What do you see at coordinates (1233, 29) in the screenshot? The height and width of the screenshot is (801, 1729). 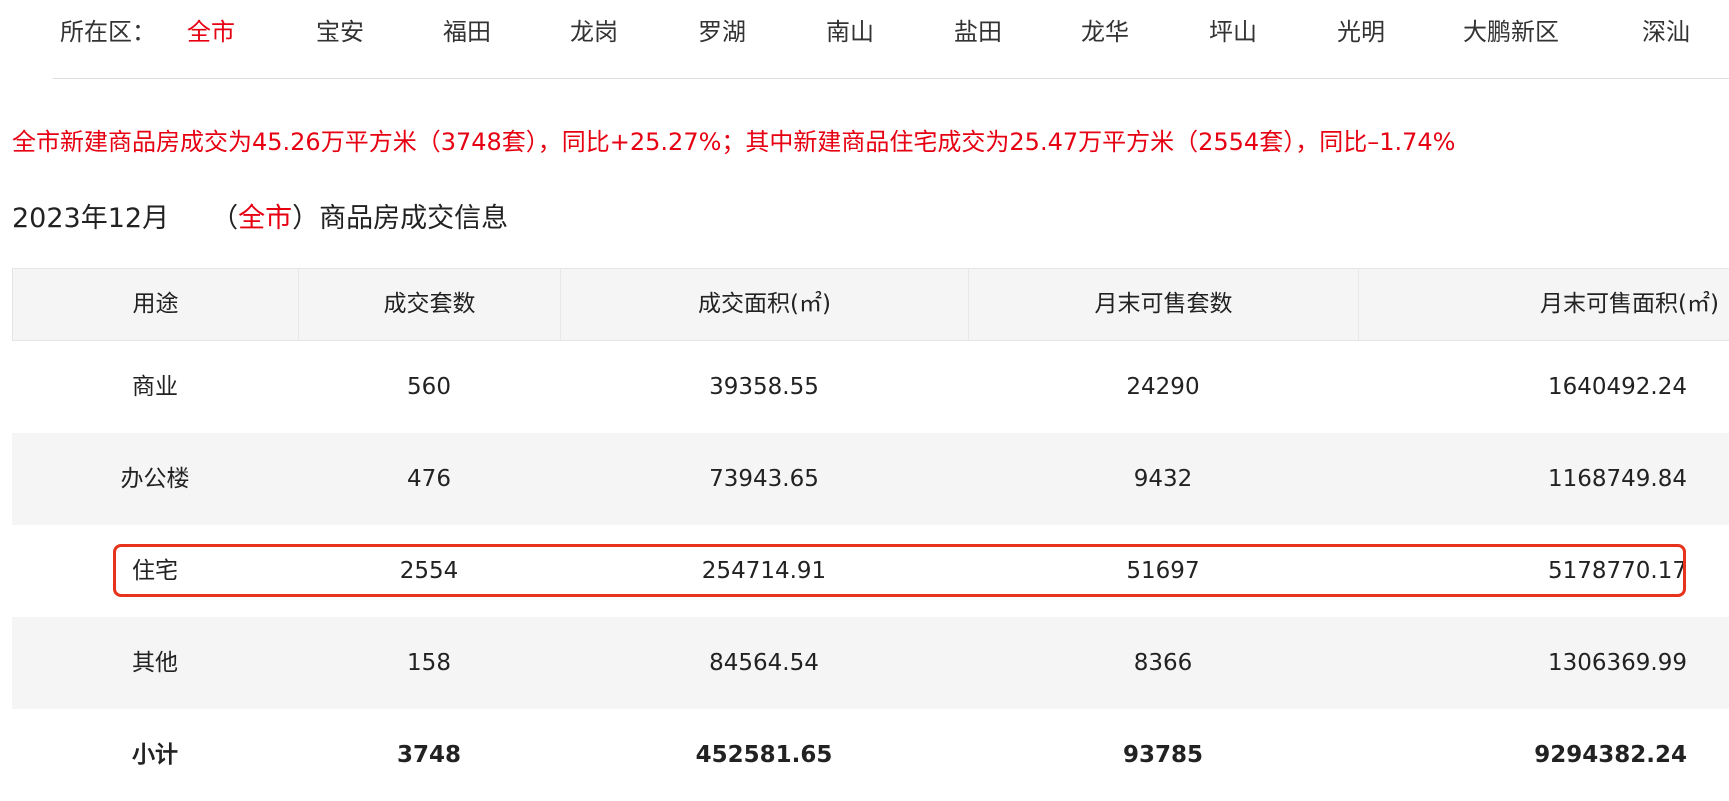 I see `district-tab-pingshan: 坪山` at bounding box center [1233, 29].